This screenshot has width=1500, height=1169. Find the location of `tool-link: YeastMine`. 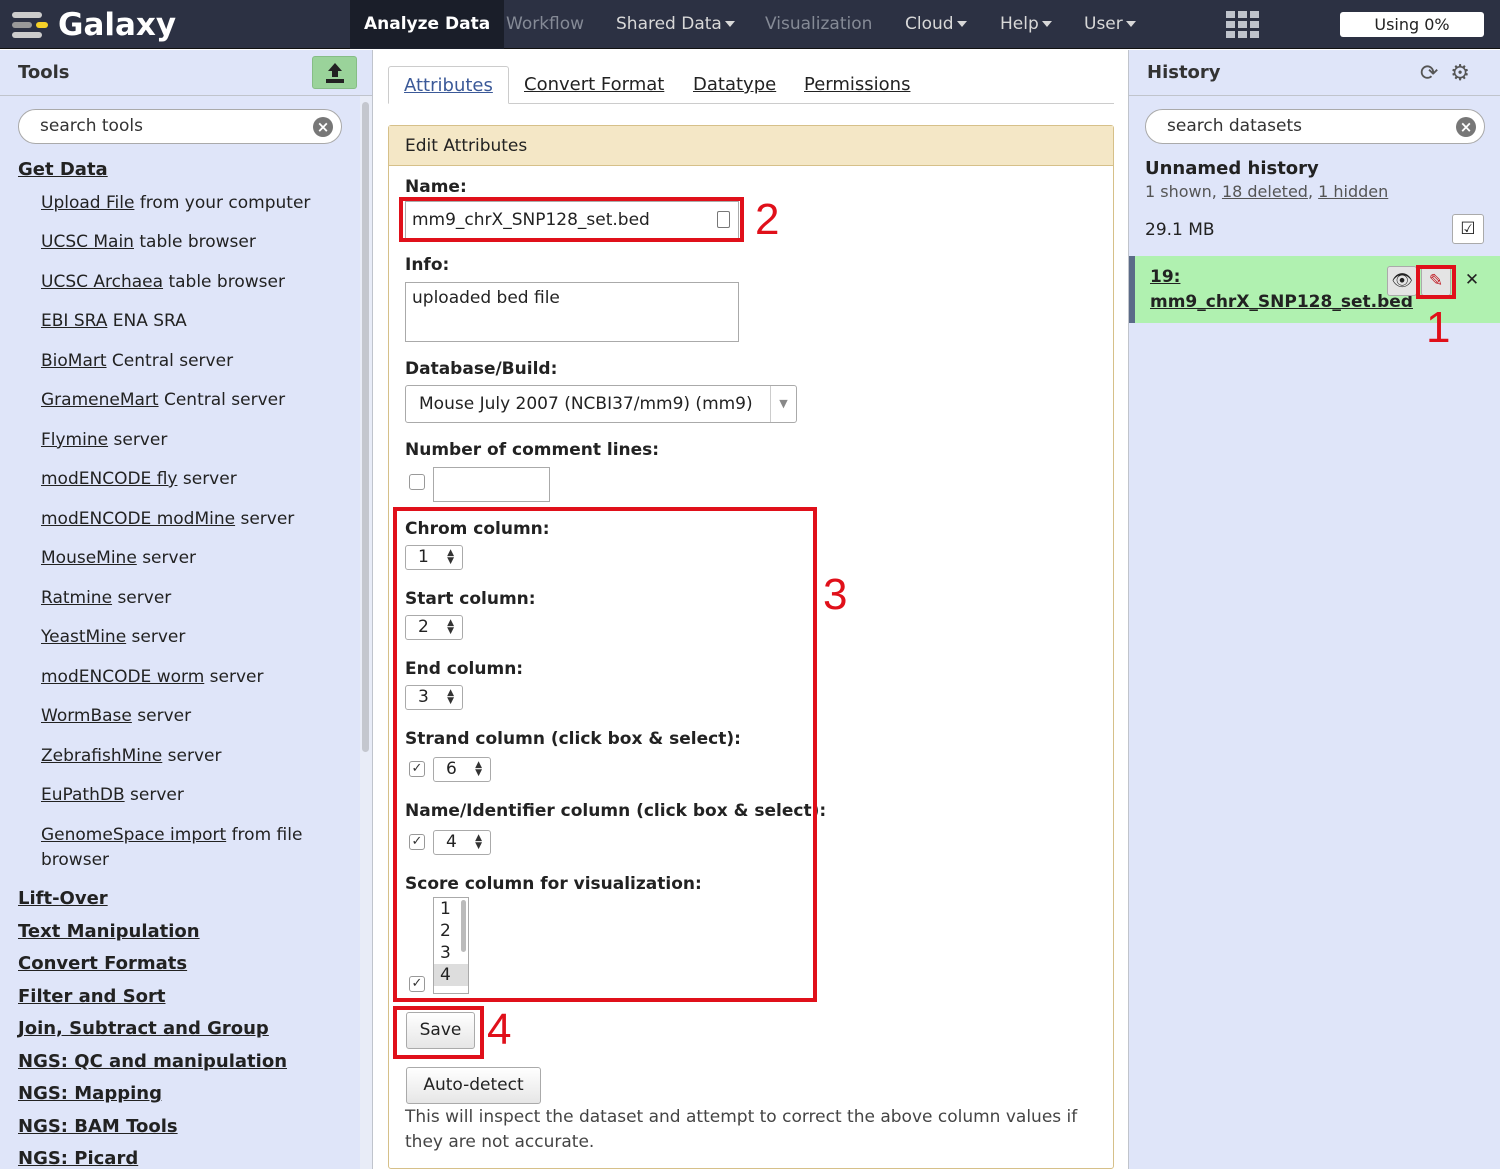

tool-link: YeastMine is located at coordinates (83, 637).